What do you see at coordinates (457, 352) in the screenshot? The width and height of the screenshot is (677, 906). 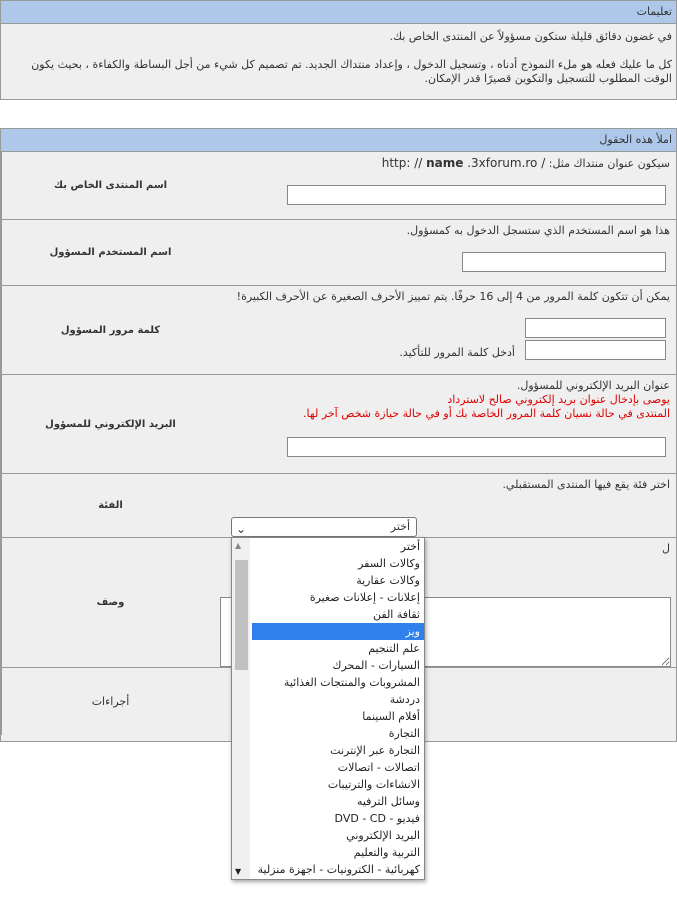 I see `password-confirm-hint: أدخل كلمة المرور للتأكيد.` at bounding box center [457, 352].